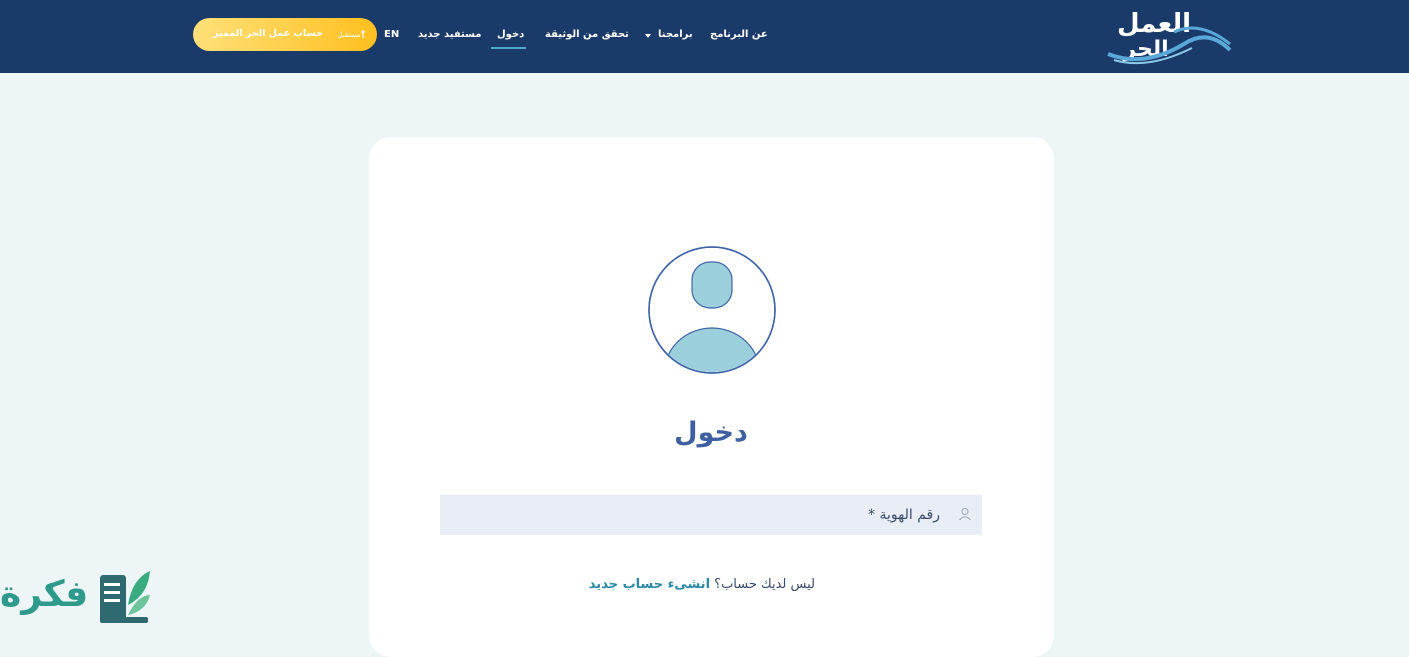  What do you see at coordinates (739, 35) in the screenshot?
I see `nav-about: عن البرنامج` at bounding box center [739, 35].